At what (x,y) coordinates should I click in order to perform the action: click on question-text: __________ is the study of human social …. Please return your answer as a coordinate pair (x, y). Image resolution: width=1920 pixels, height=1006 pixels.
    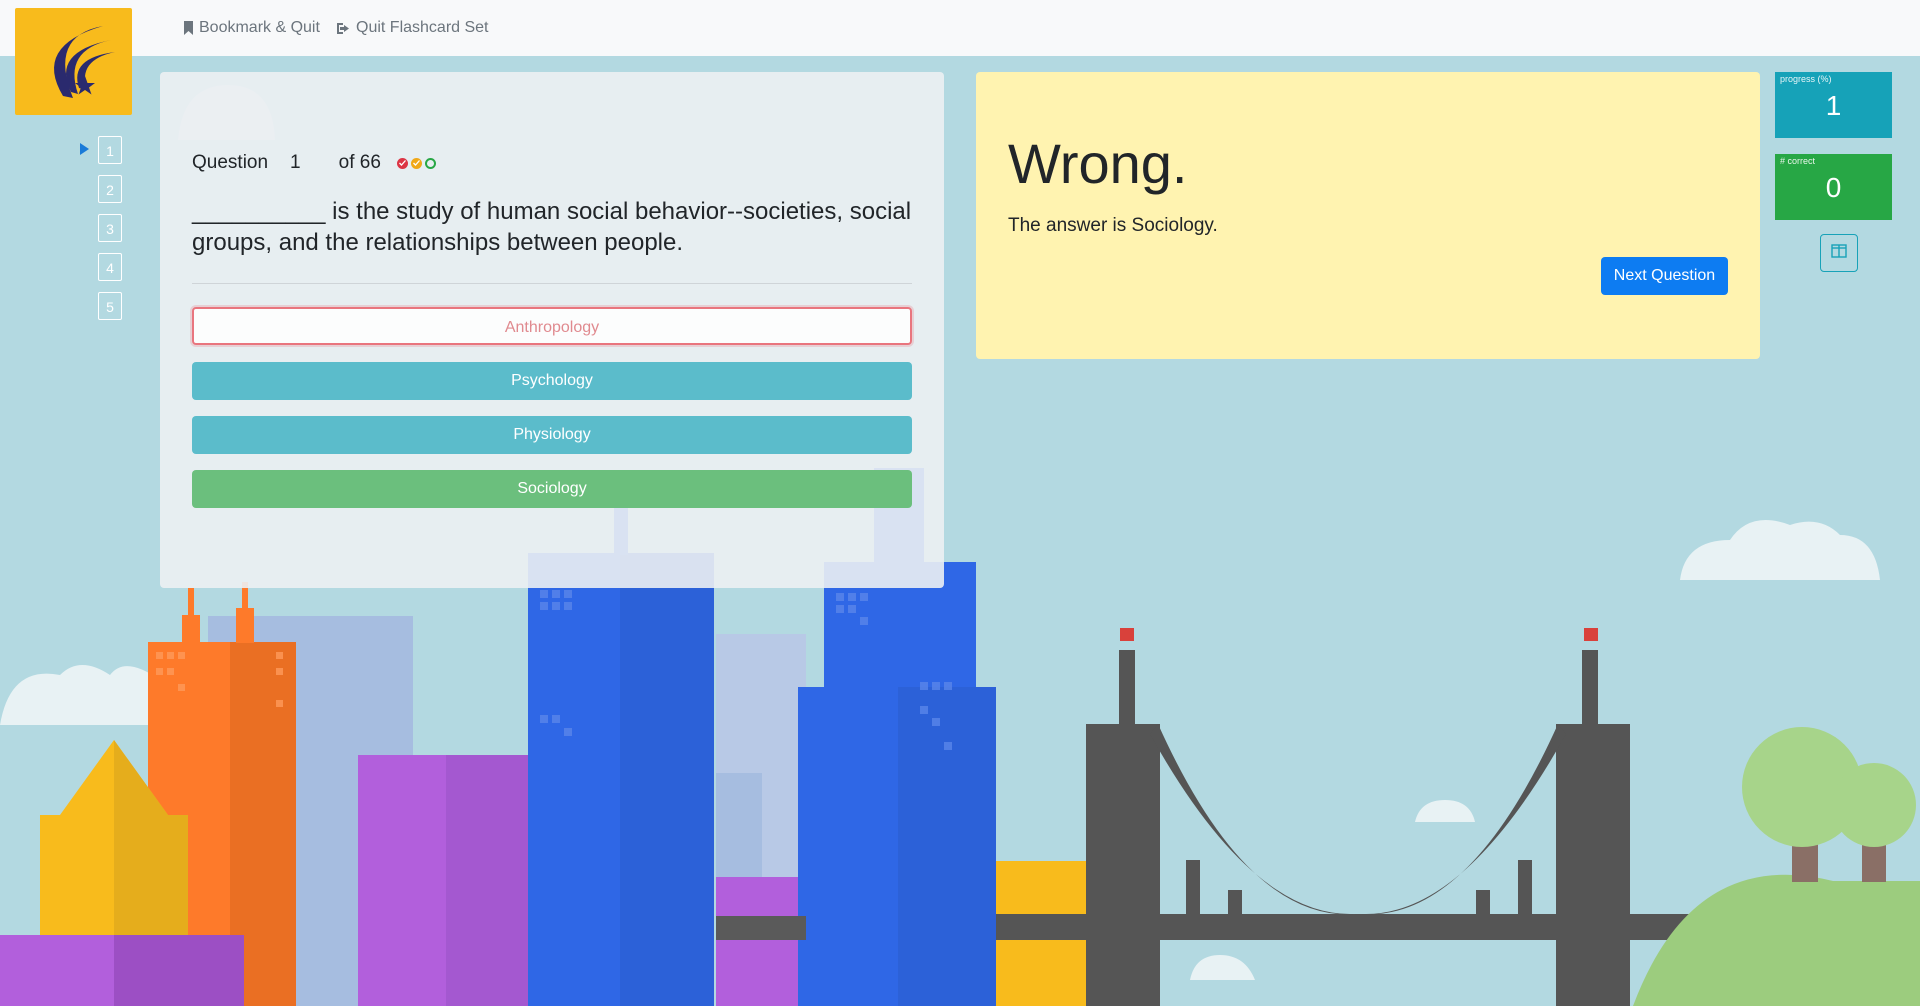
    Looking at the image, I should click on (552, 227).